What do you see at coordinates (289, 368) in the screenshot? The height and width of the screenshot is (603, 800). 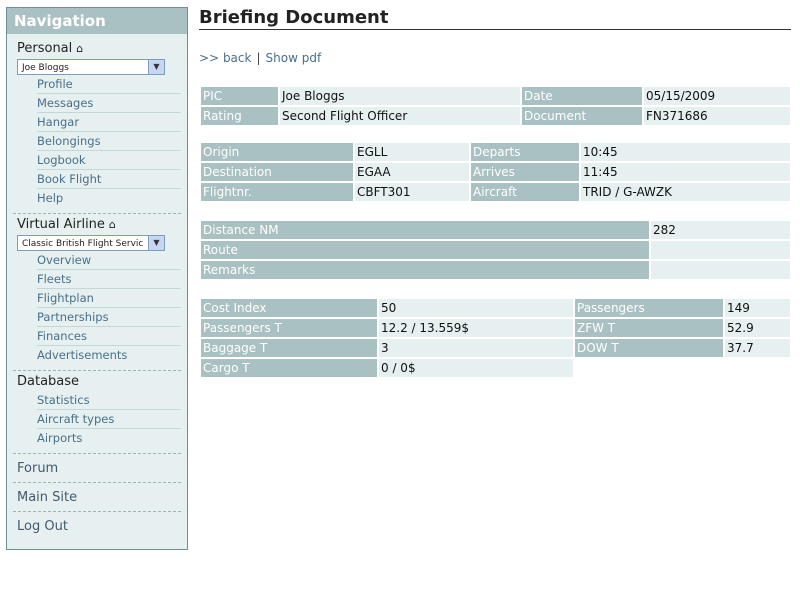 I see `cargo-t-label: Cargo T` at bounding box center [289, 368].